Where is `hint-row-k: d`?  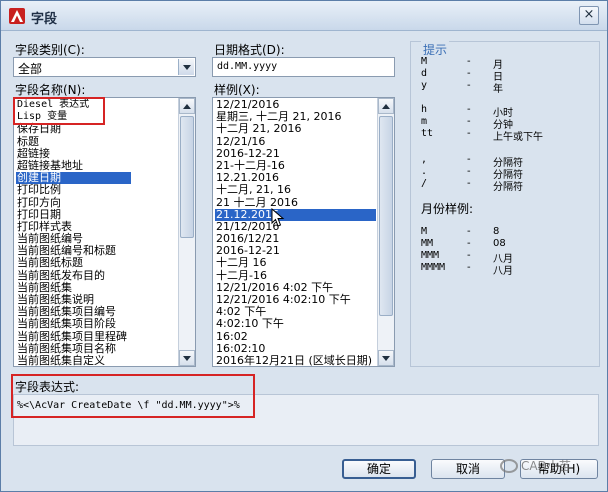 hint-row-k: d is located at coordinates (424, 73).